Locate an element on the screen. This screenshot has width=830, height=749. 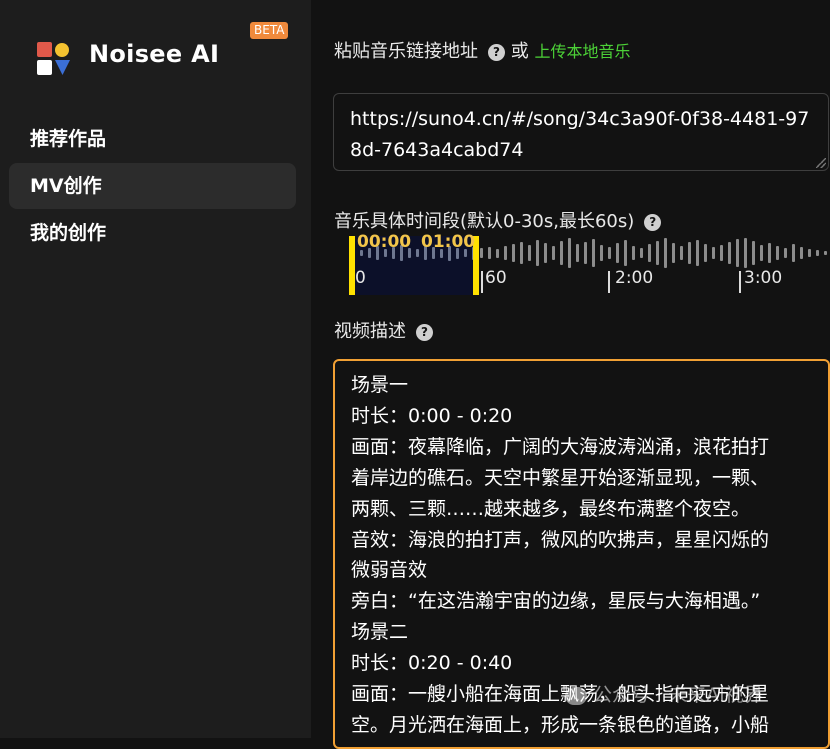
desc-line: 音效：海浪的拍打声，微风的吹拂声，星星闪烁的 is located at coordinates (560, 539).